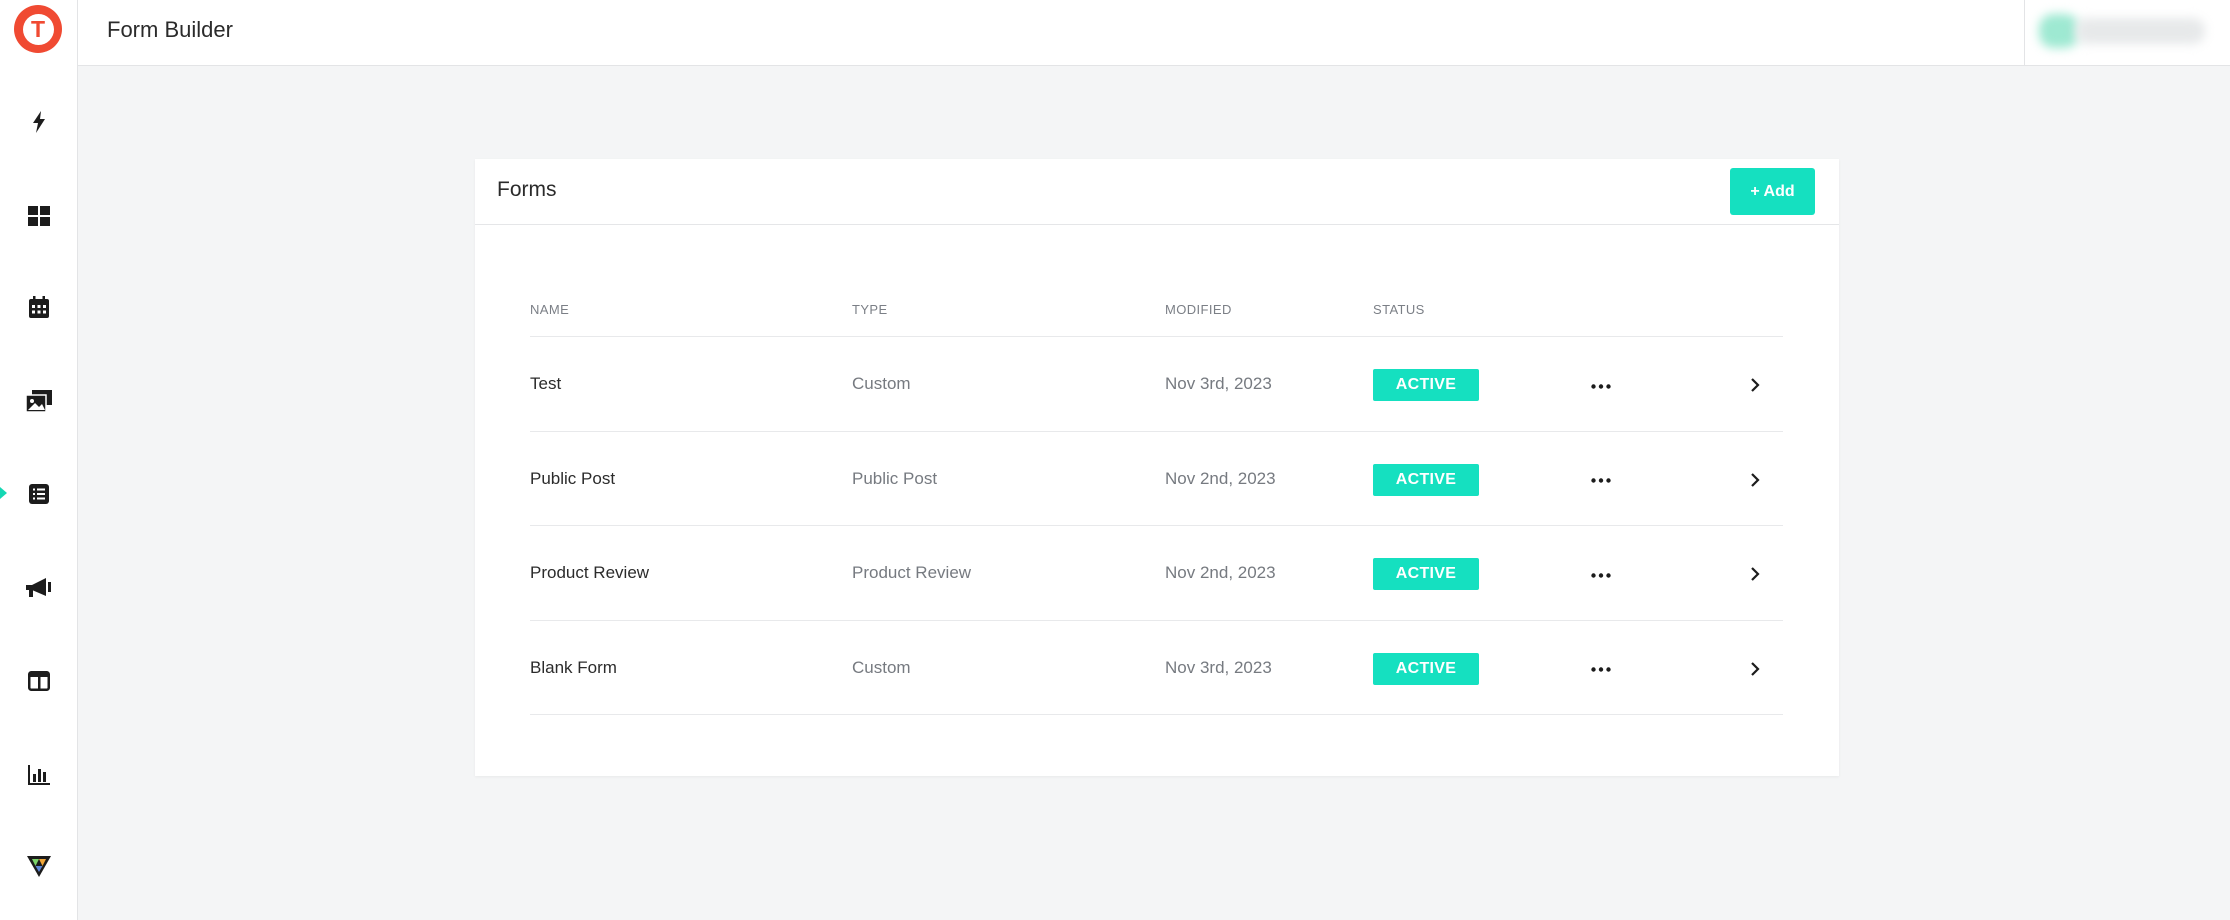 The height and width of the screenshot is (920, 2230). I want to click on table-row: Test Custom Nov 3rd, 2023 ACTIVE, so click(1156, 384).